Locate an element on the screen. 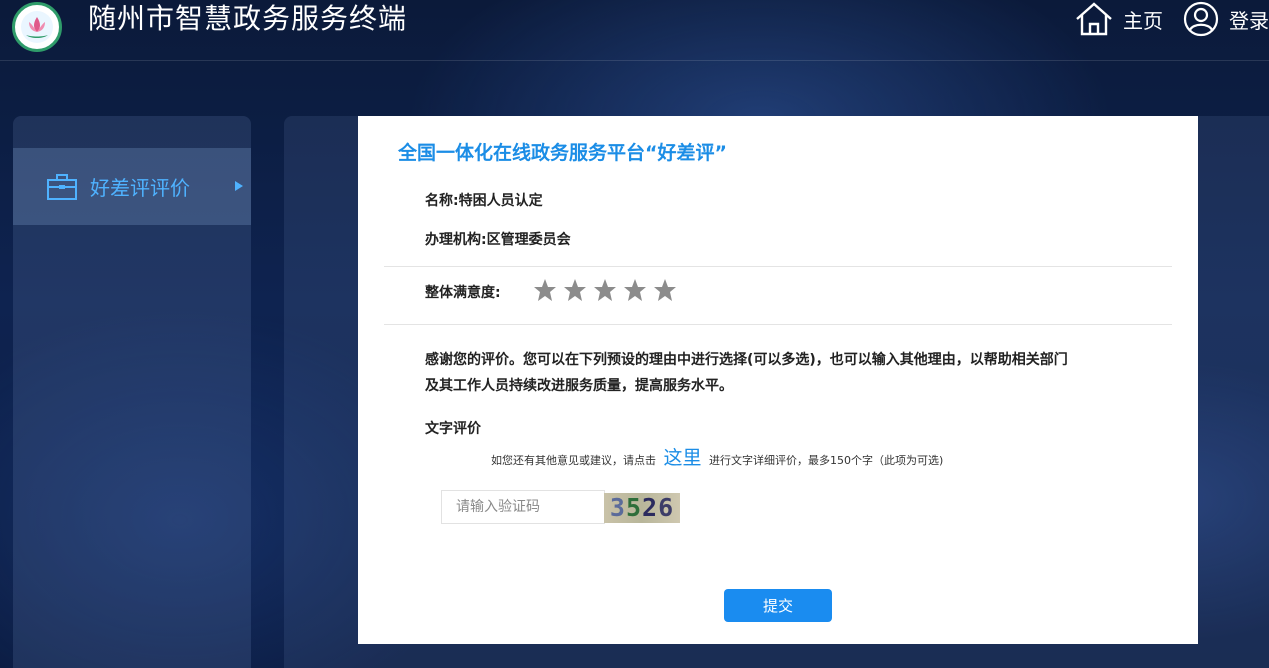 This screenshot has width=1269, height=668. captcha-digit: 6 is located at coordinates (666, 507).